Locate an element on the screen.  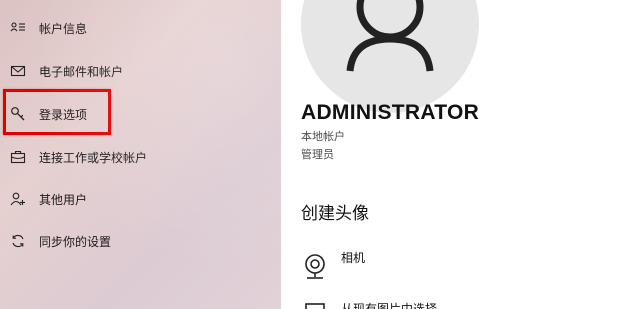
briefcase-icon is located at coordinates (18, 157).